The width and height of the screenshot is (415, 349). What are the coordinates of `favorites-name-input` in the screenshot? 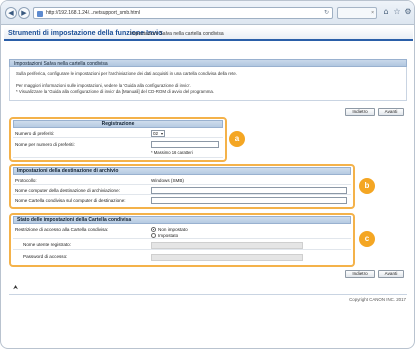 It's located at (185, 144).